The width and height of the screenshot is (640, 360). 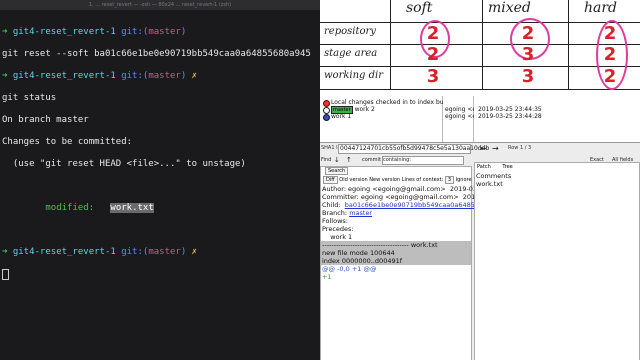 What do you see at coordinates (495, 148) in the screenshot?
I see `forward-arrow-icon: →` at bounding box center [495, 148].